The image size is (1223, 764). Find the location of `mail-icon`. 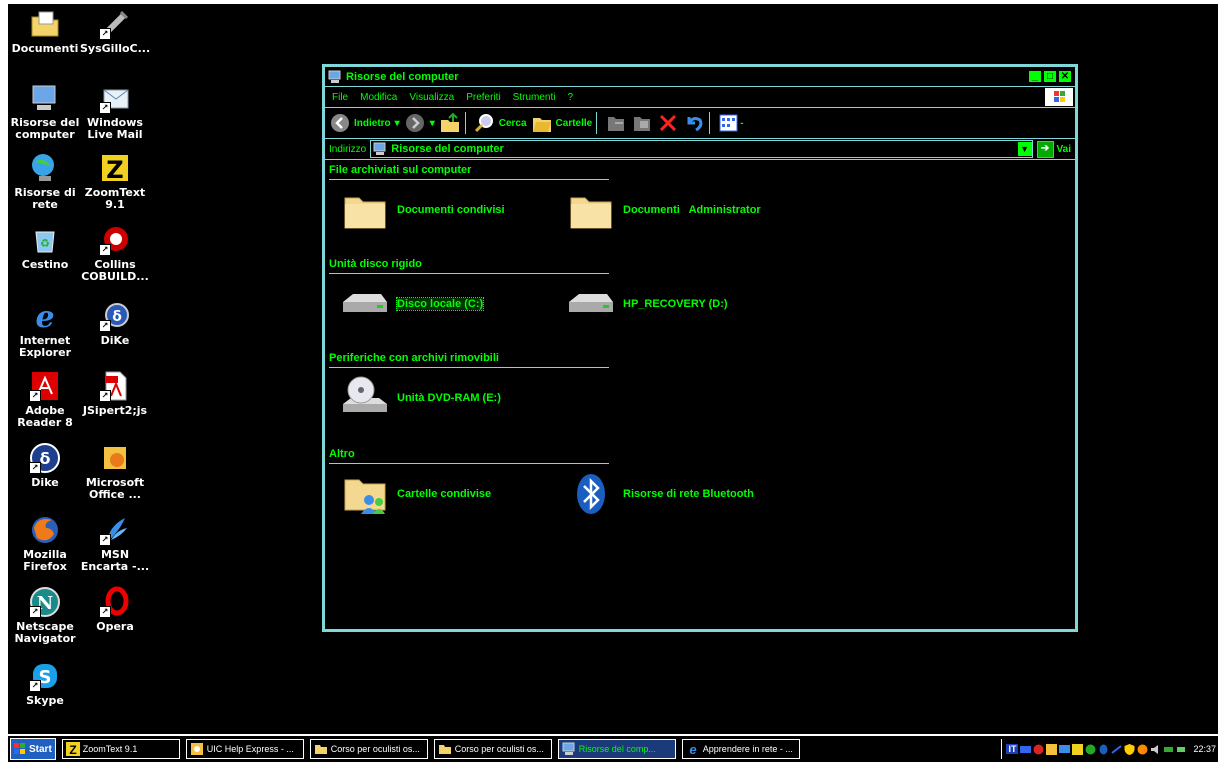

mail-icon is located at coordinates (196, 749).